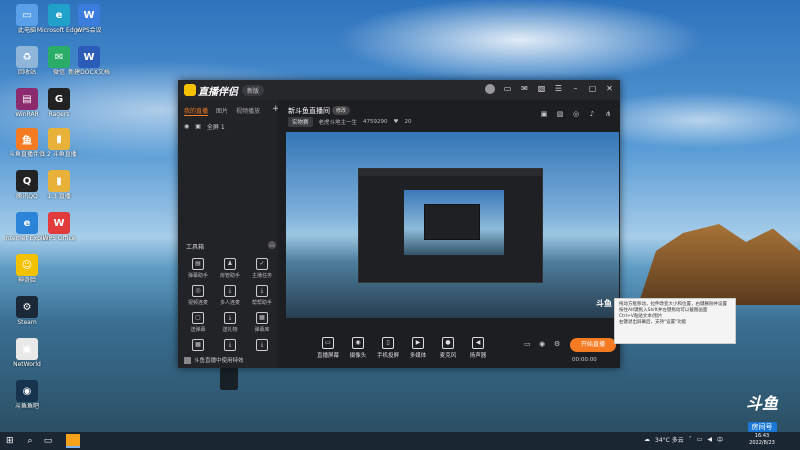  I want to click on source-button: ● 麦克风, so click(448, 348).